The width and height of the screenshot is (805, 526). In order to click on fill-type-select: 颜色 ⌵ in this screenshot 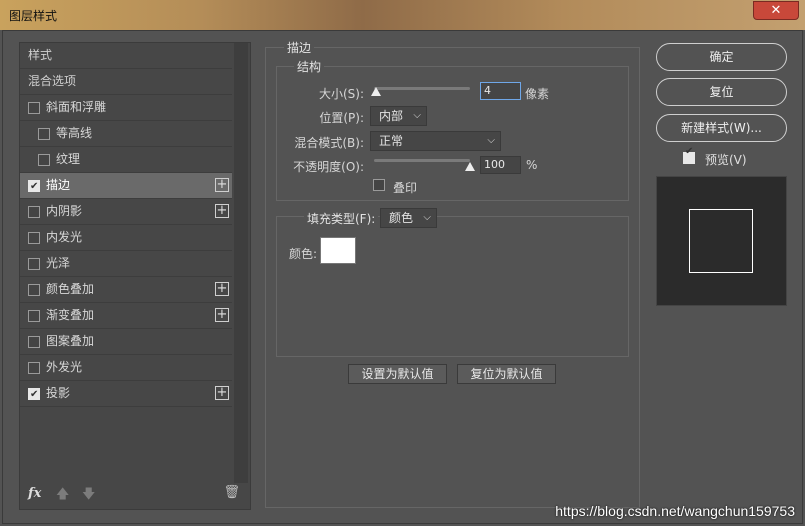, I will do `click(408, 218)`.